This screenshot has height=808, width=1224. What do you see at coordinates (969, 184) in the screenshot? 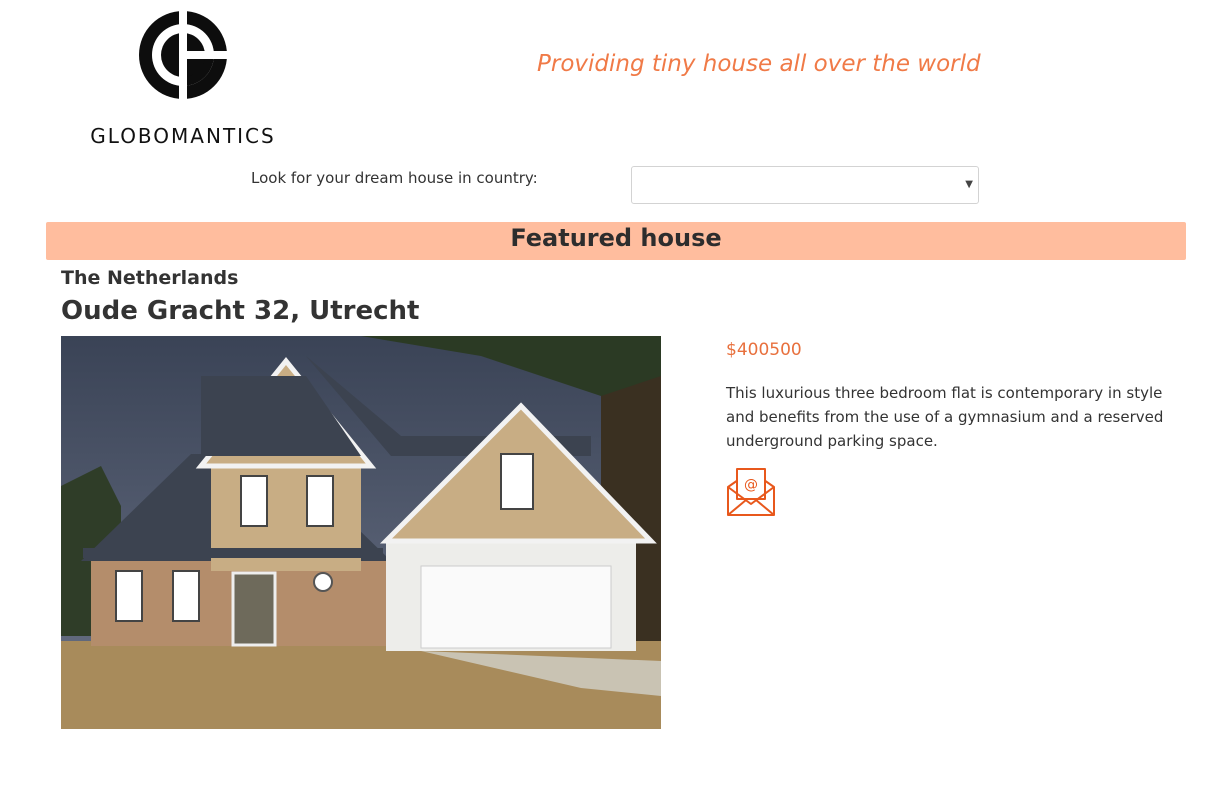
I see `dropdown-caret-icon: ▼` at bounding box center [969, 184].